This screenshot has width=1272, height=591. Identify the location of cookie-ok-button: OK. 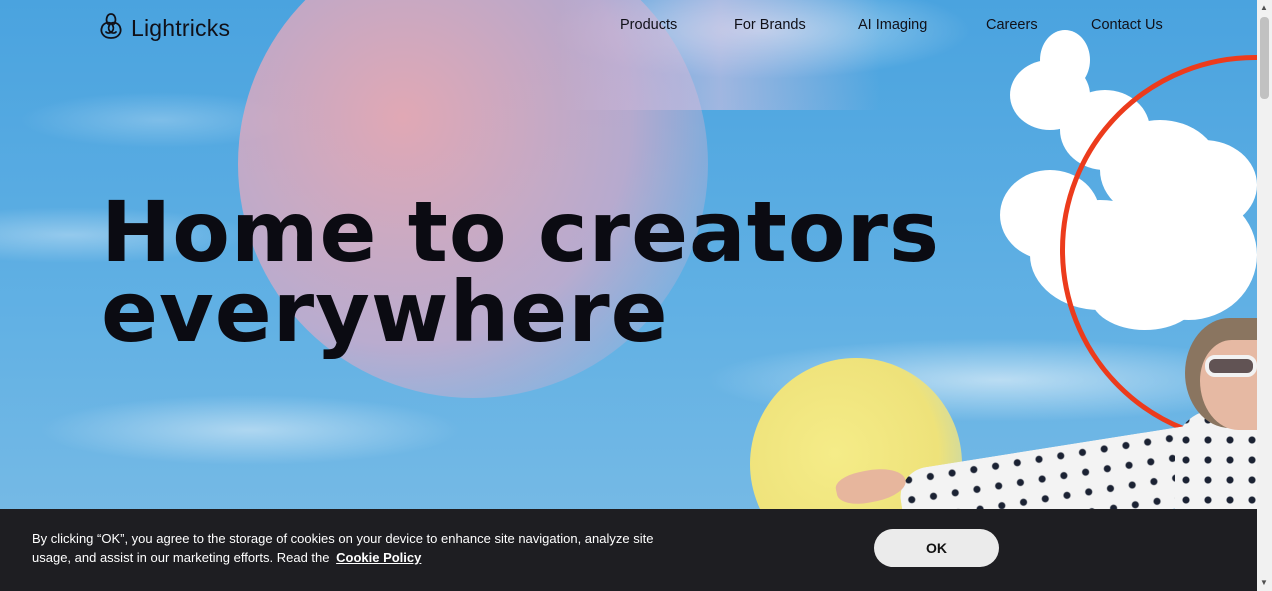
(936, 548).